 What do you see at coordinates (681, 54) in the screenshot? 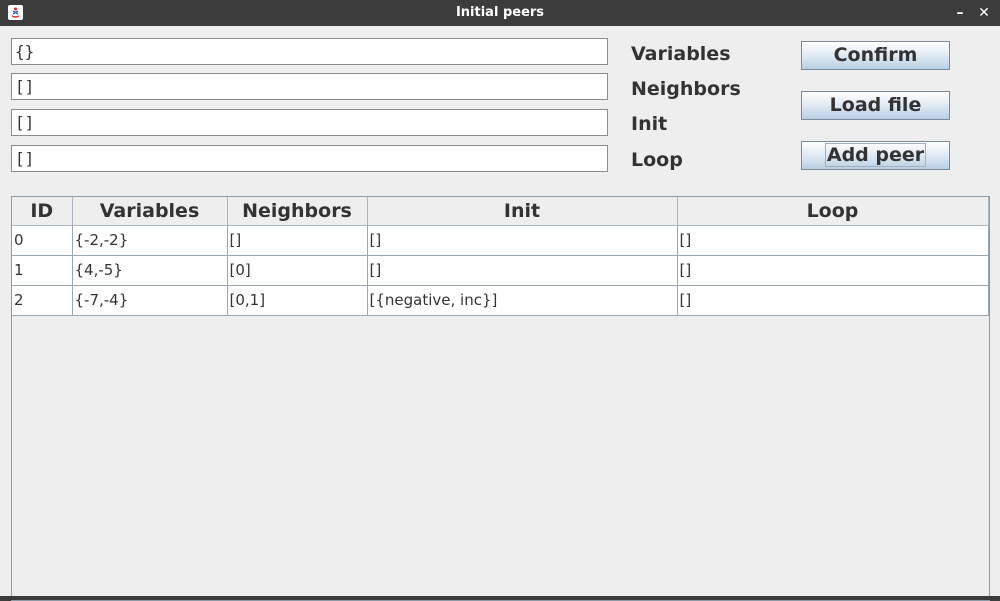
I see `variables-label: Variables` at bounding box center [681, 54].